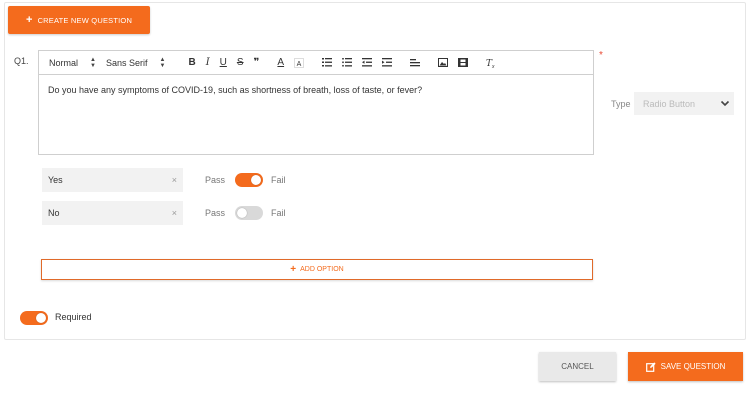  Describe the element at coordinates (73, 317) in the screenshot. I see `required-label: Required` at that location.